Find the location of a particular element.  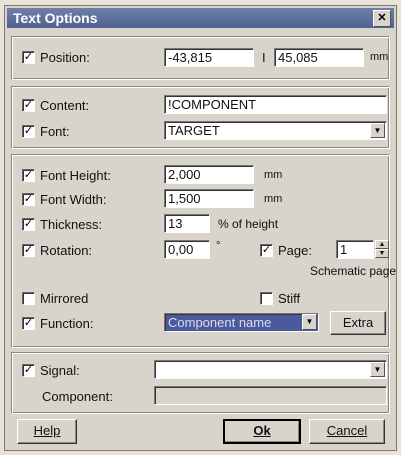

spin-up-icon: ▲ is located at coordinates (382, 244).